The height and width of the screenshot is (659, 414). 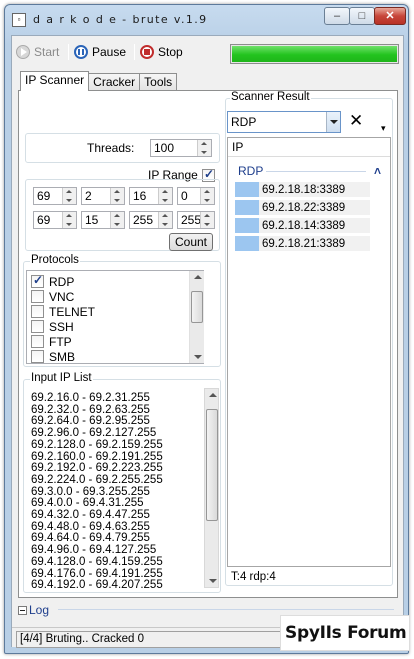 I want to click on octet-value: 16, so click(x=140, y=196).